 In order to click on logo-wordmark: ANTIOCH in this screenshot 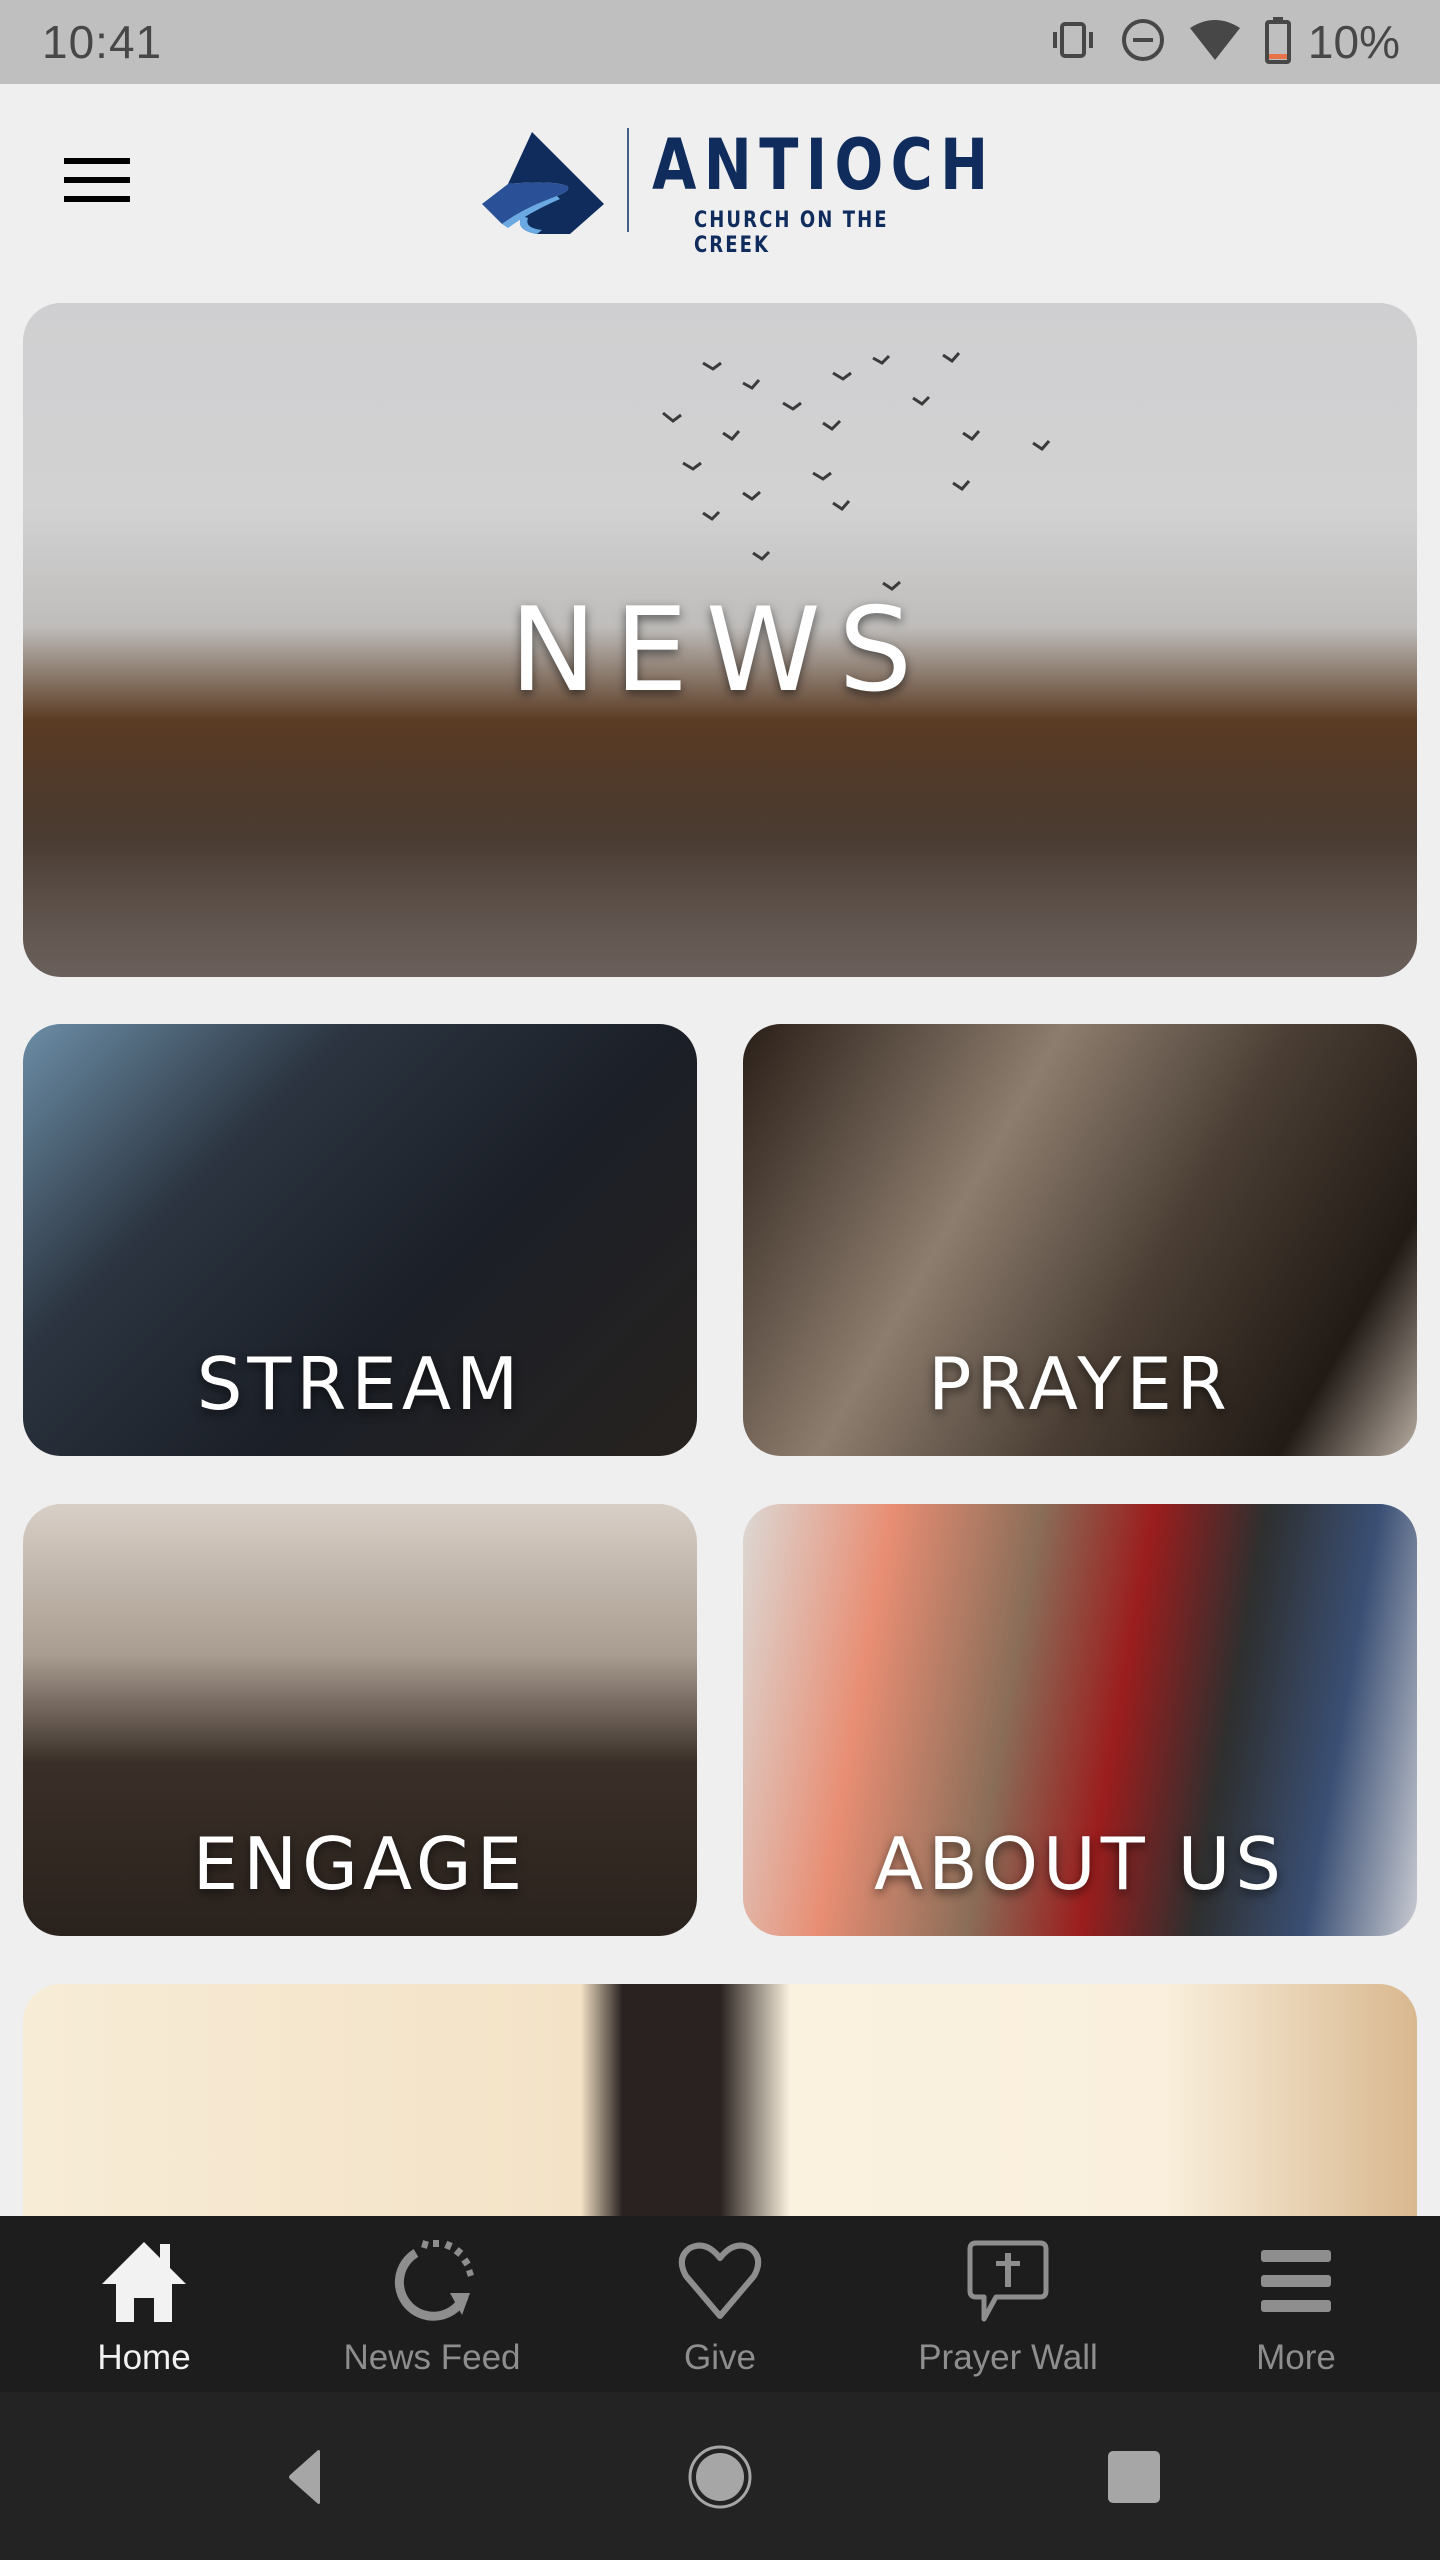, I will do `click(824, 165)`.